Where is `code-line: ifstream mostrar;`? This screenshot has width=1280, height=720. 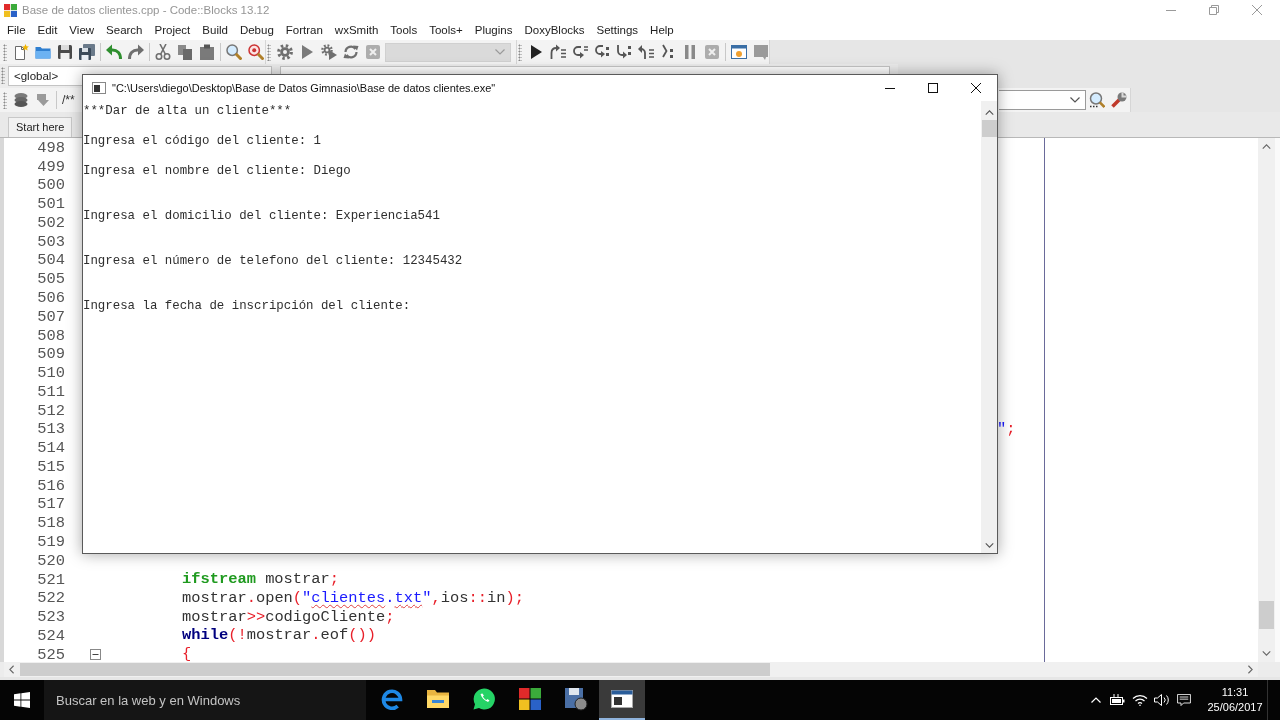 code-line: ifstream mostrar; is located at coordinates (260, 579).